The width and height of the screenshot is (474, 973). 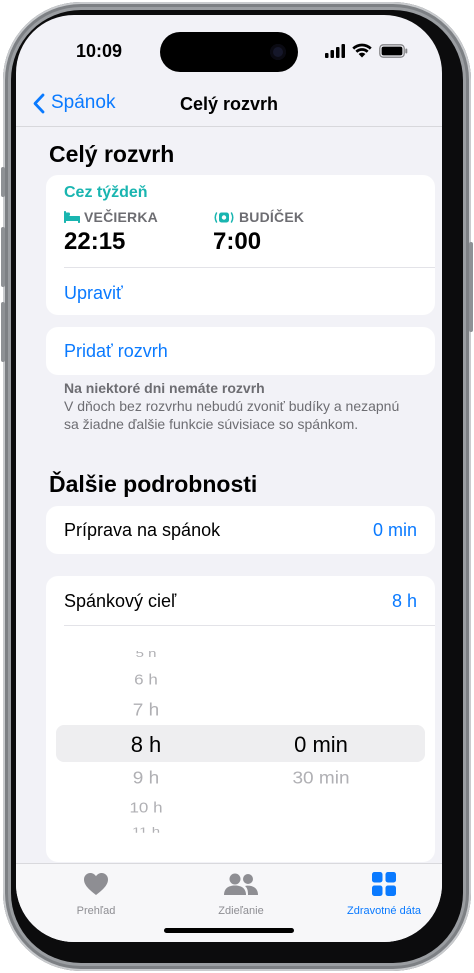 I want to click on picker-minute-item: 30 min, so click(x=321, y=779).